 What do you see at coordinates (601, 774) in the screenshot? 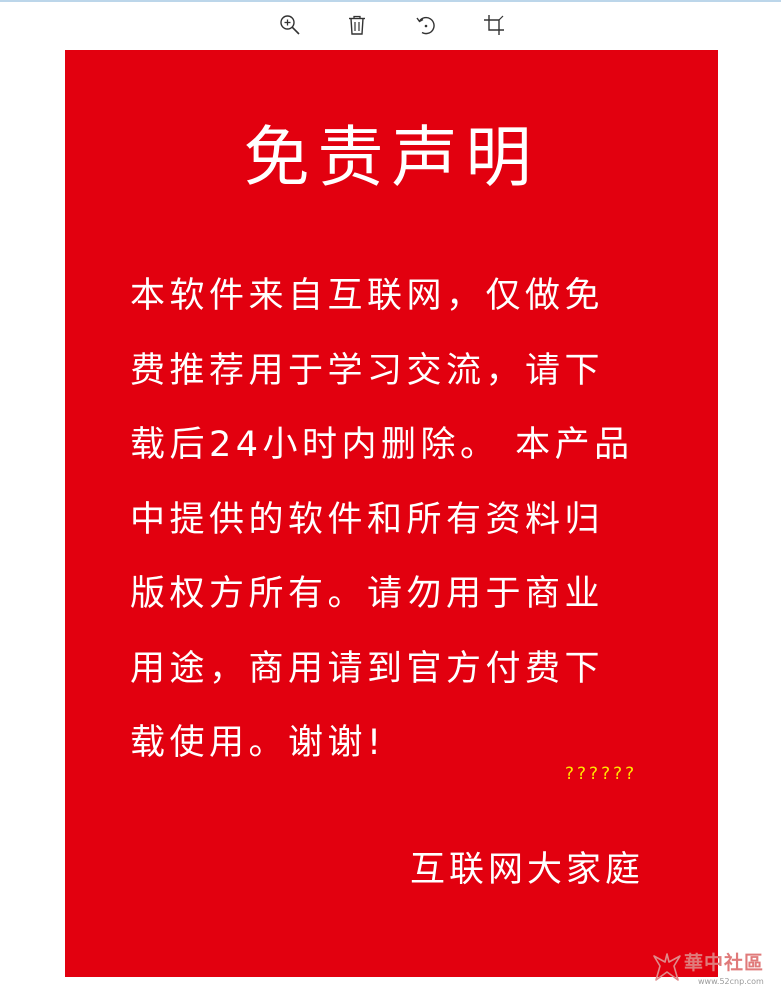
I see `garbled-text: ??????` at bounding box center [601, 774].